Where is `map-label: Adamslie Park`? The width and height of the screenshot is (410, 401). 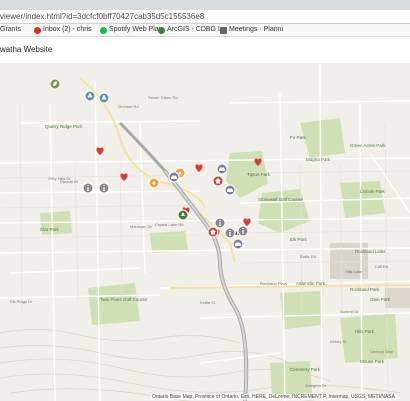 map-label: Adamslie Park is located at coordinates (311, 283).